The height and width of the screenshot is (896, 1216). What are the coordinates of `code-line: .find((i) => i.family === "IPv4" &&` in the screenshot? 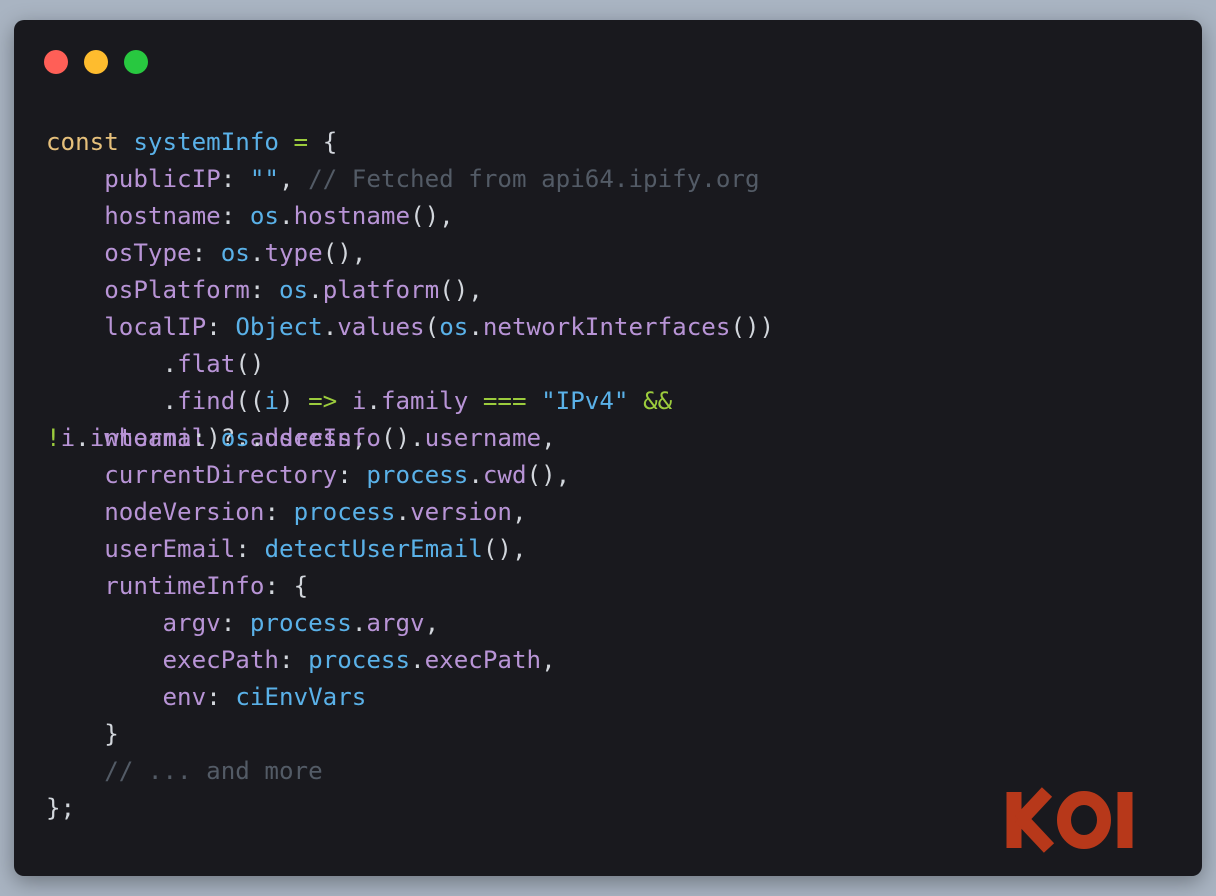 It's located at (410, 401).